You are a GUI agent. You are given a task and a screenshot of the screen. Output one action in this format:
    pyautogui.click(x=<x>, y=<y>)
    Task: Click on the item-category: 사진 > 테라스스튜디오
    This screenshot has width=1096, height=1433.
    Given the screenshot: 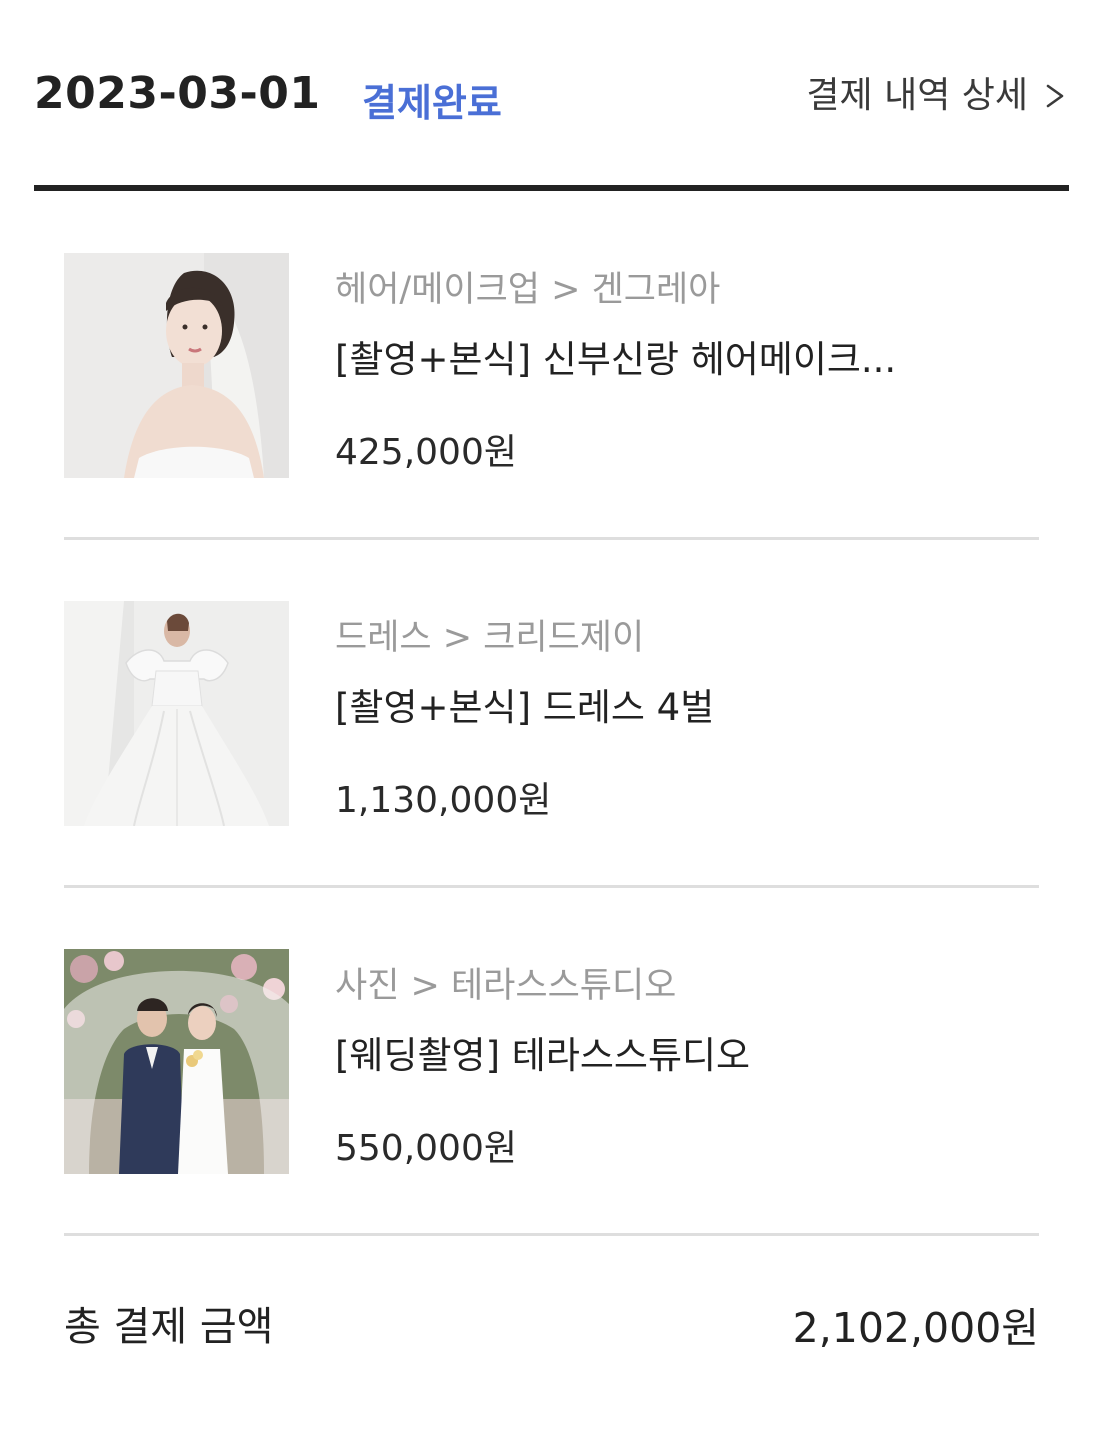 What is the action you would take?
    pyautogui.click(x=506, y=986)
    